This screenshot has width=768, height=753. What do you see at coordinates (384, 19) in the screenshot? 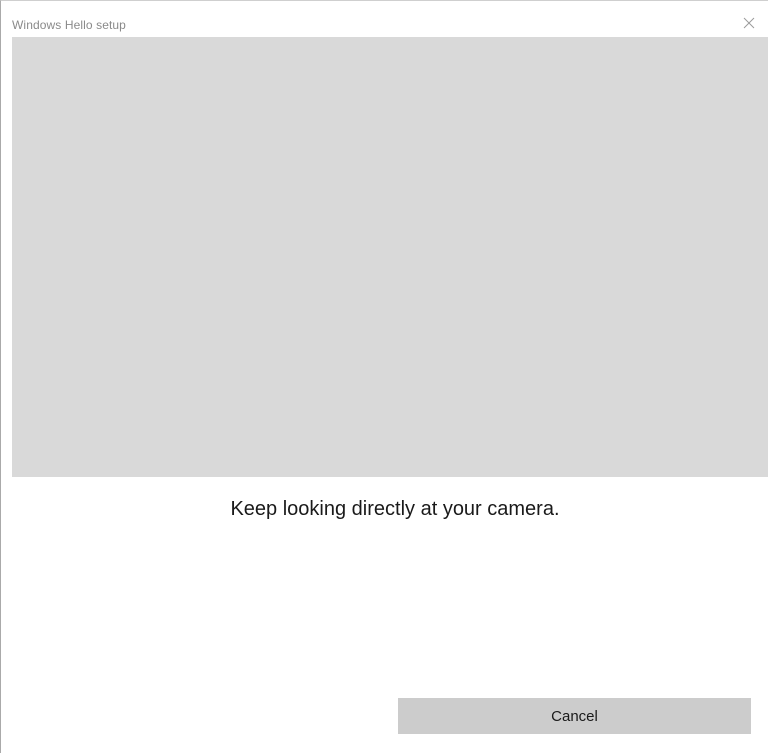
I see `title-bar: Windows Hello setup` at bounding box center [384, 19].